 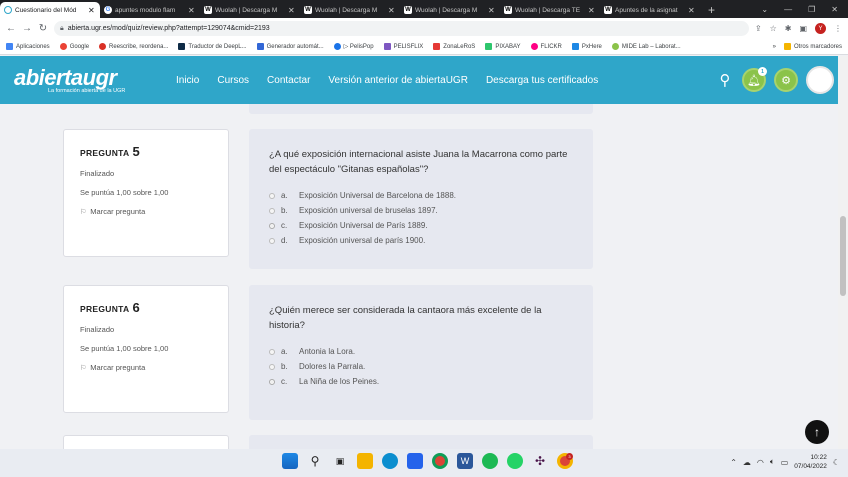 I want to click on notifications-button: 🔔︎ 1, so click(x=754, y=79).